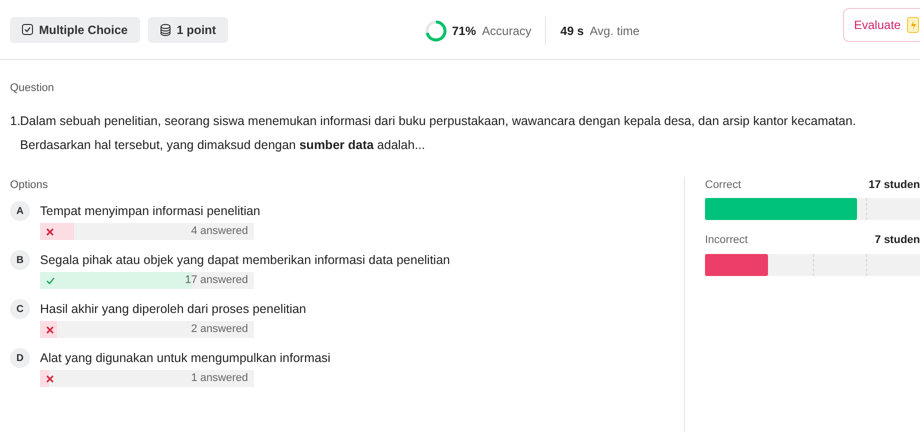 Image resolution: width=920 pixels, height=432 pixels. What do you see at coordinates (33, 88) in the screenshot?
I see `section-heading: Question` at bounding box center [33, 88].